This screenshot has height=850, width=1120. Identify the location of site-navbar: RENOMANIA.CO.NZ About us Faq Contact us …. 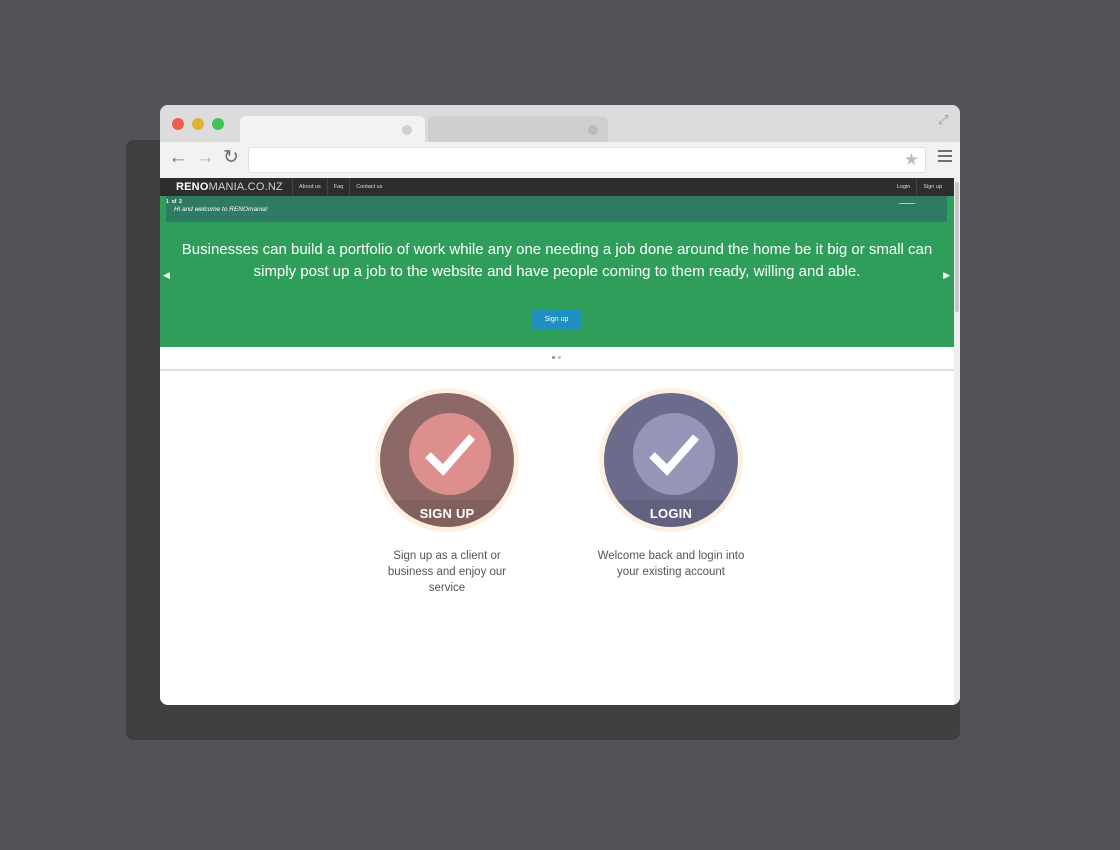
(557, 187).